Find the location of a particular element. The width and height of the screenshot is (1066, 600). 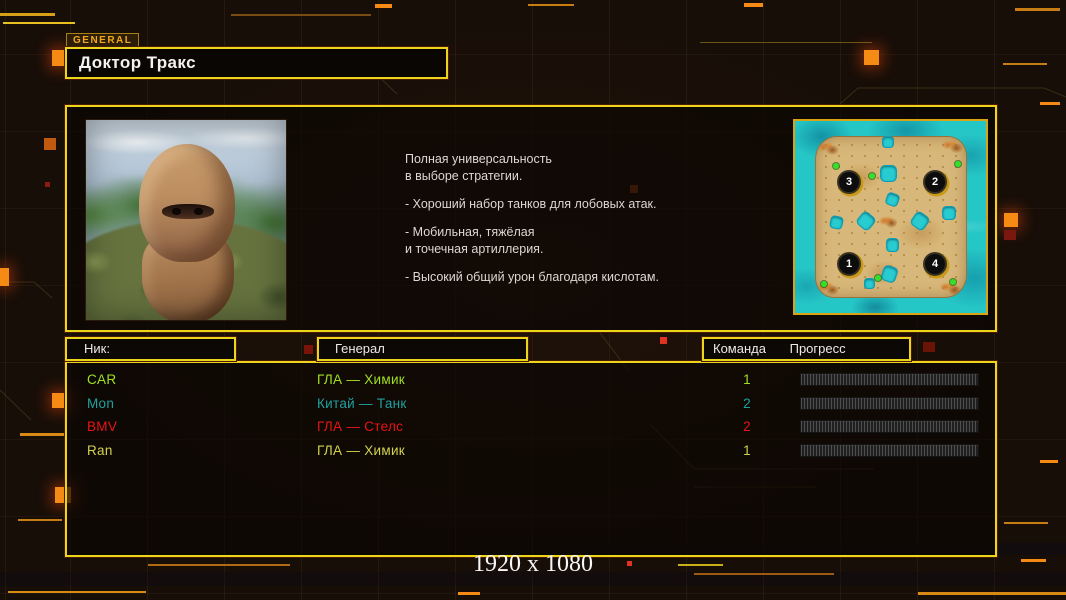

marker-number: 2 is located at coordinates (935, 182).